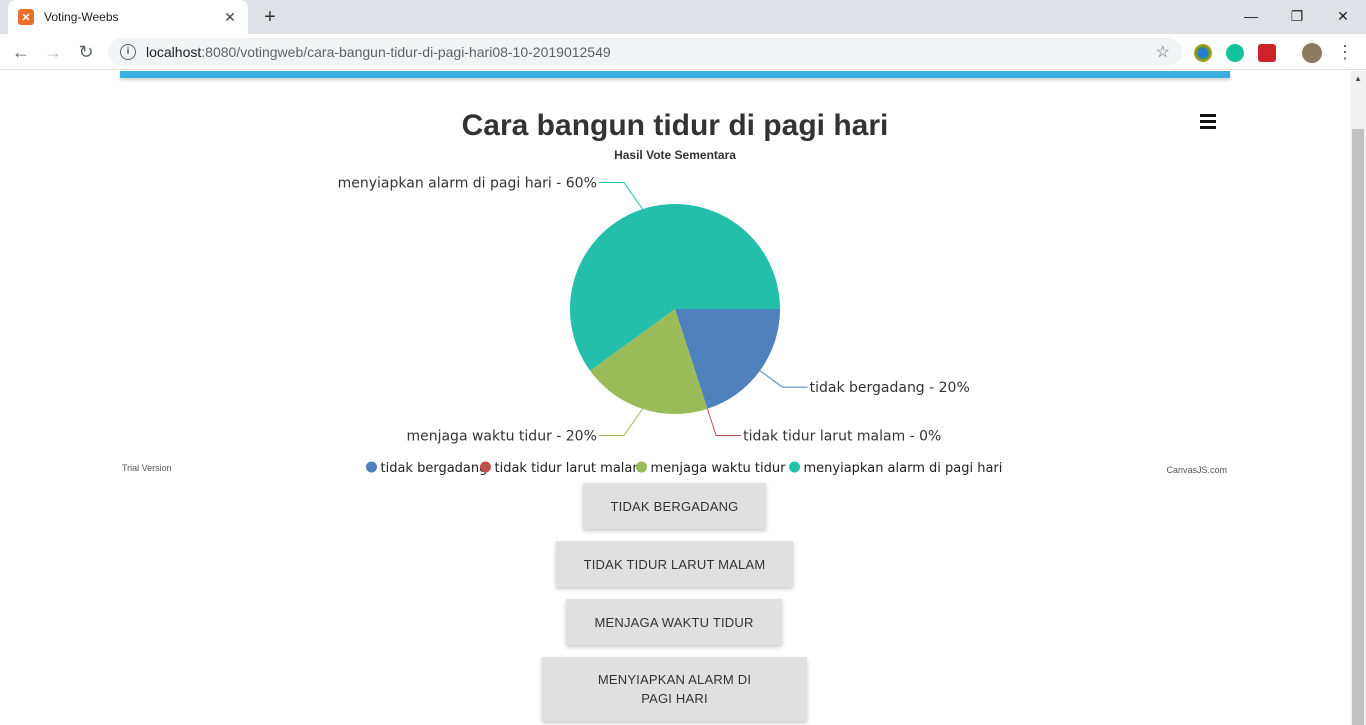 The image size is (1366, 725). I want to click on scroll-thumb, so click(1358, 427).